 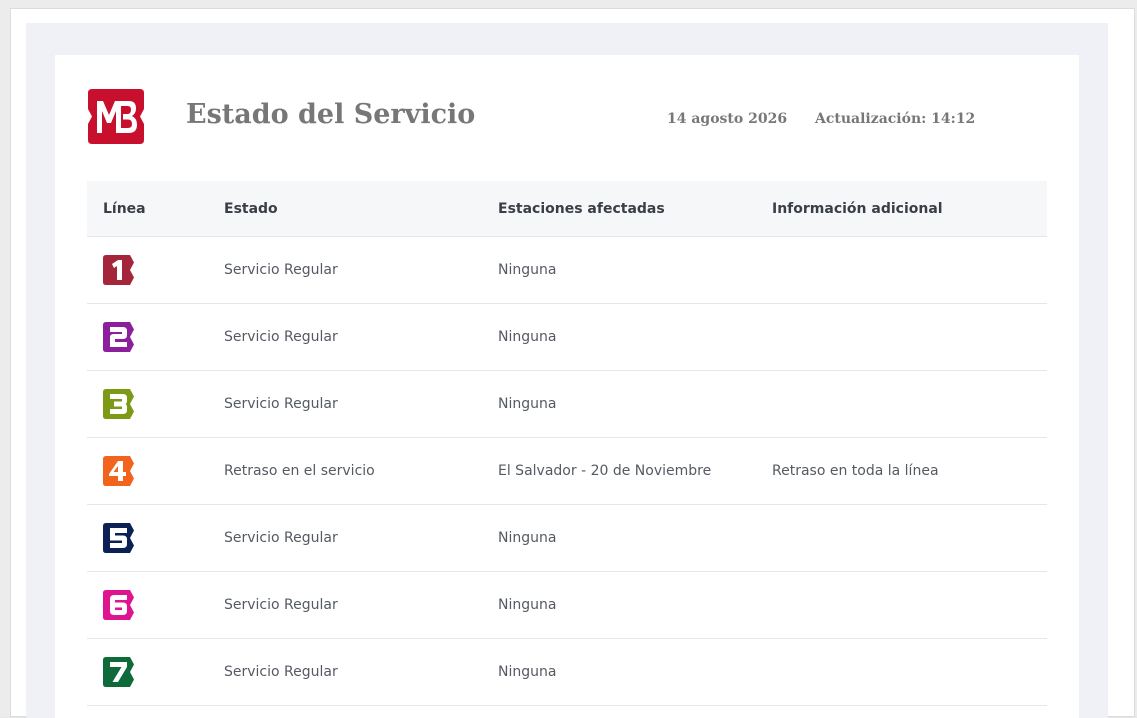 I want to click on header-stations: Estaciones afectadas, so click(x=581, y=208).